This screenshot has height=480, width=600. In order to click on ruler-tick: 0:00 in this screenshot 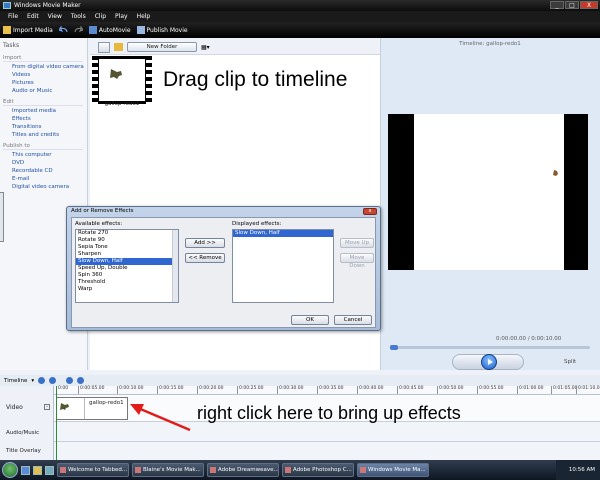, I will do `click(62, 390)`.